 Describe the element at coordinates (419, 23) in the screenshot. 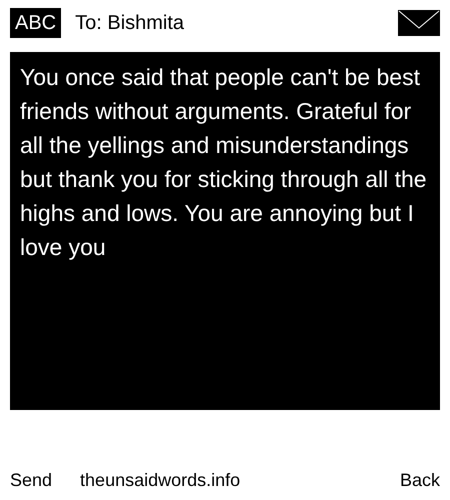

I see `envelope-icon` at that location.